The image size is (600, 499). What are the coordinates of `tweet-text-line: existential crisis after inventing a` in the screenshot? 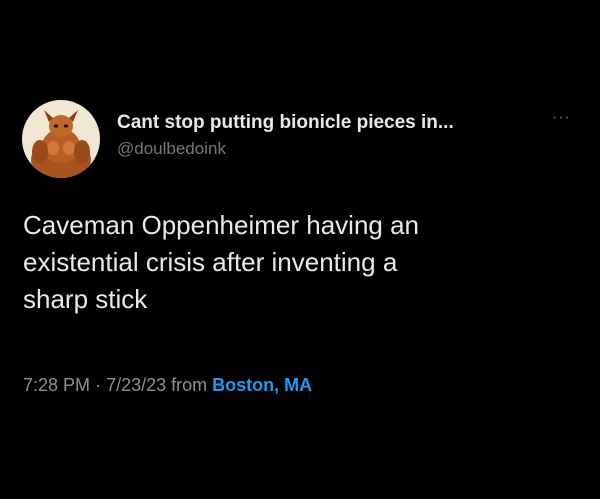 It's located at (210, 262).